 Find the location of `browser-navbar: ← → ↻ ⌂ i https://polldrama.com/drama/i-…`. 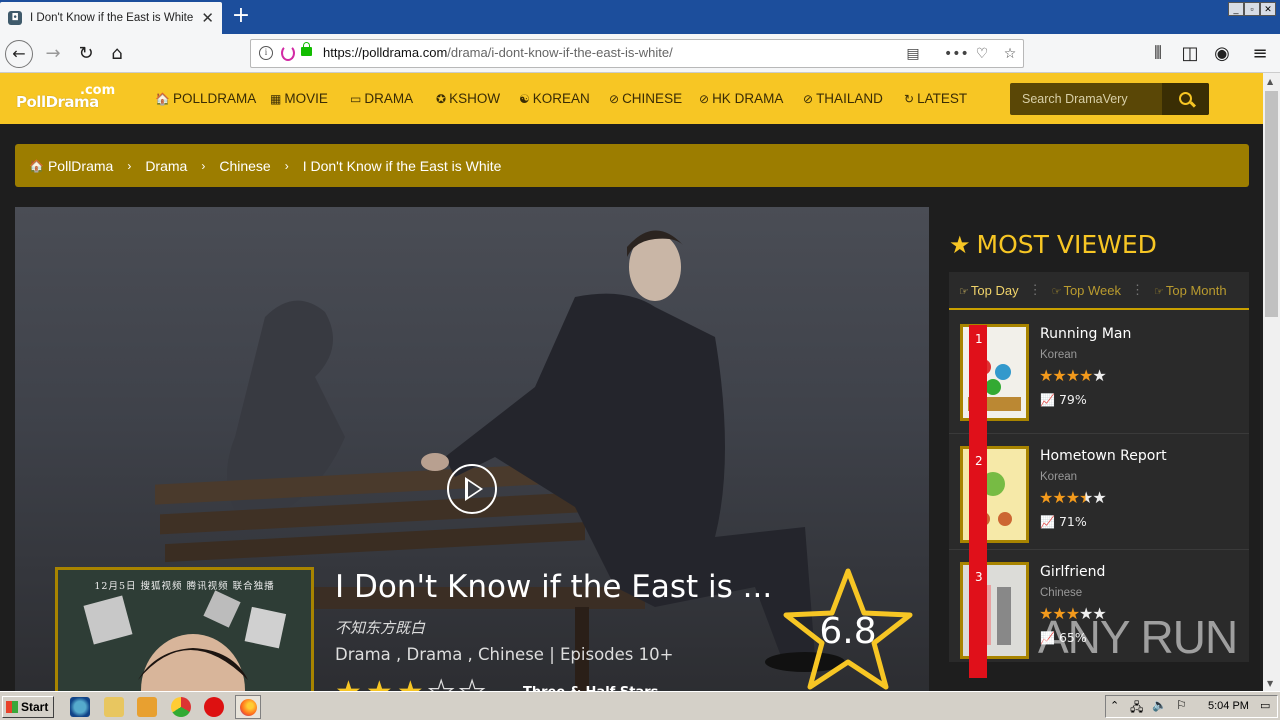

browser-navbar: ← → ↻ ⌂ i https://polldrama.com/drama/i-… is located at coordinates (640, 53).